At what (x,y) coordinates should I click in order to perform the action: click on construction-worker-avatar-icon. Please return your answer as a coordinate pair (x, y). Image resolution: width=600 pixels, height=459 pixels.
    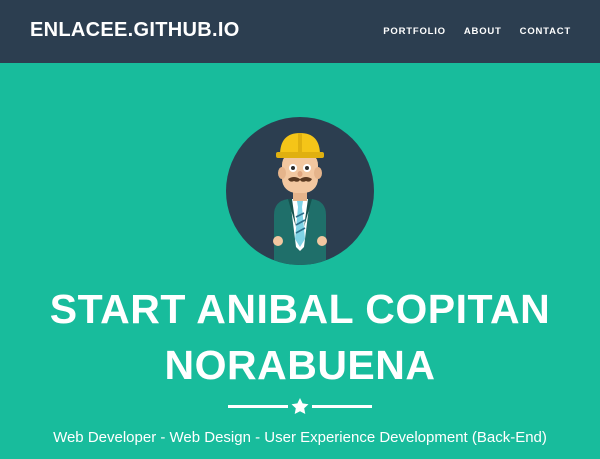
    Looking at the image, I should click on (300, 191).